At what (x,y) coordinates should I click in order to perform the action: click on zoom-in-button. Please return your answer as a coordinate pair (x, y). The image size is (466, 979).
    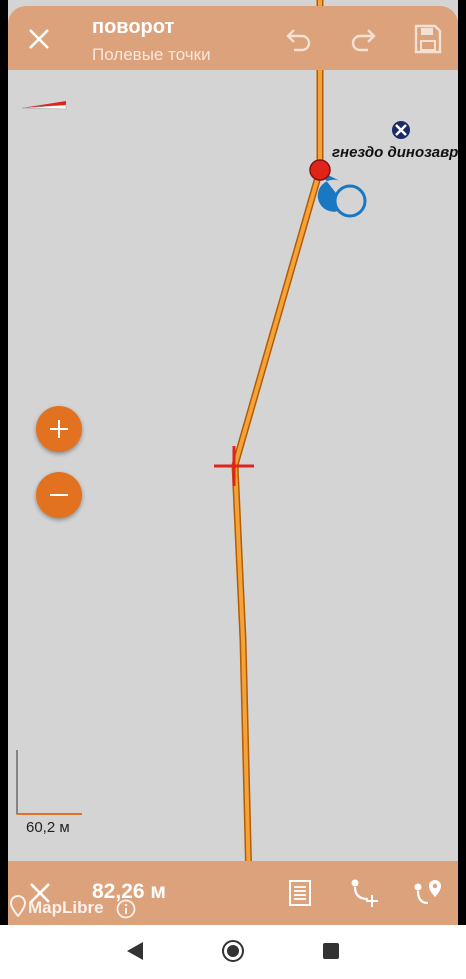
    Looking at the image, I should click on (59, 429).